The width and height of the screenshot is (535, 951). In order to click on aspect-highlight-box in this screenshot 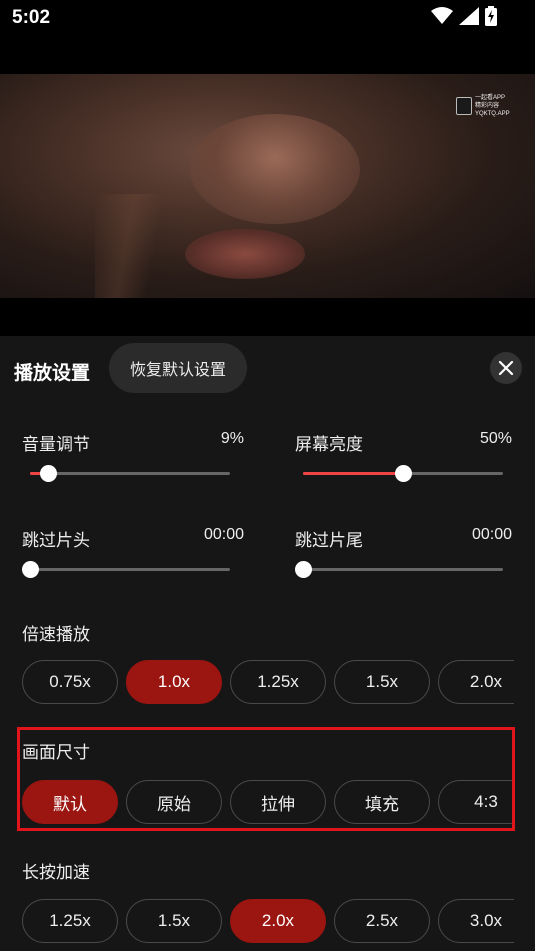, I will do `click(266, 779)`.